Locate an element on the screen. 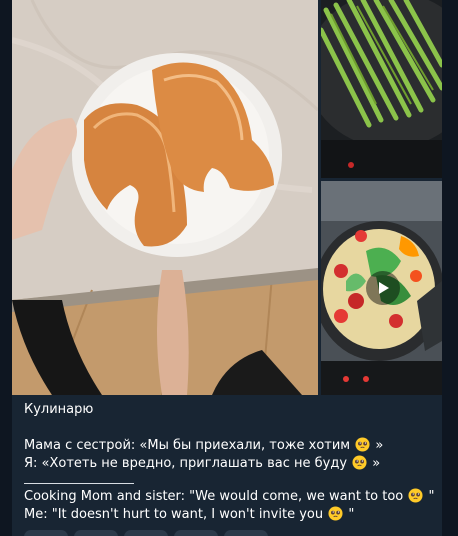 The height and width of the screenshot is (536, 458). caption-title: Кулинарю is located at coordinates (59, 409).